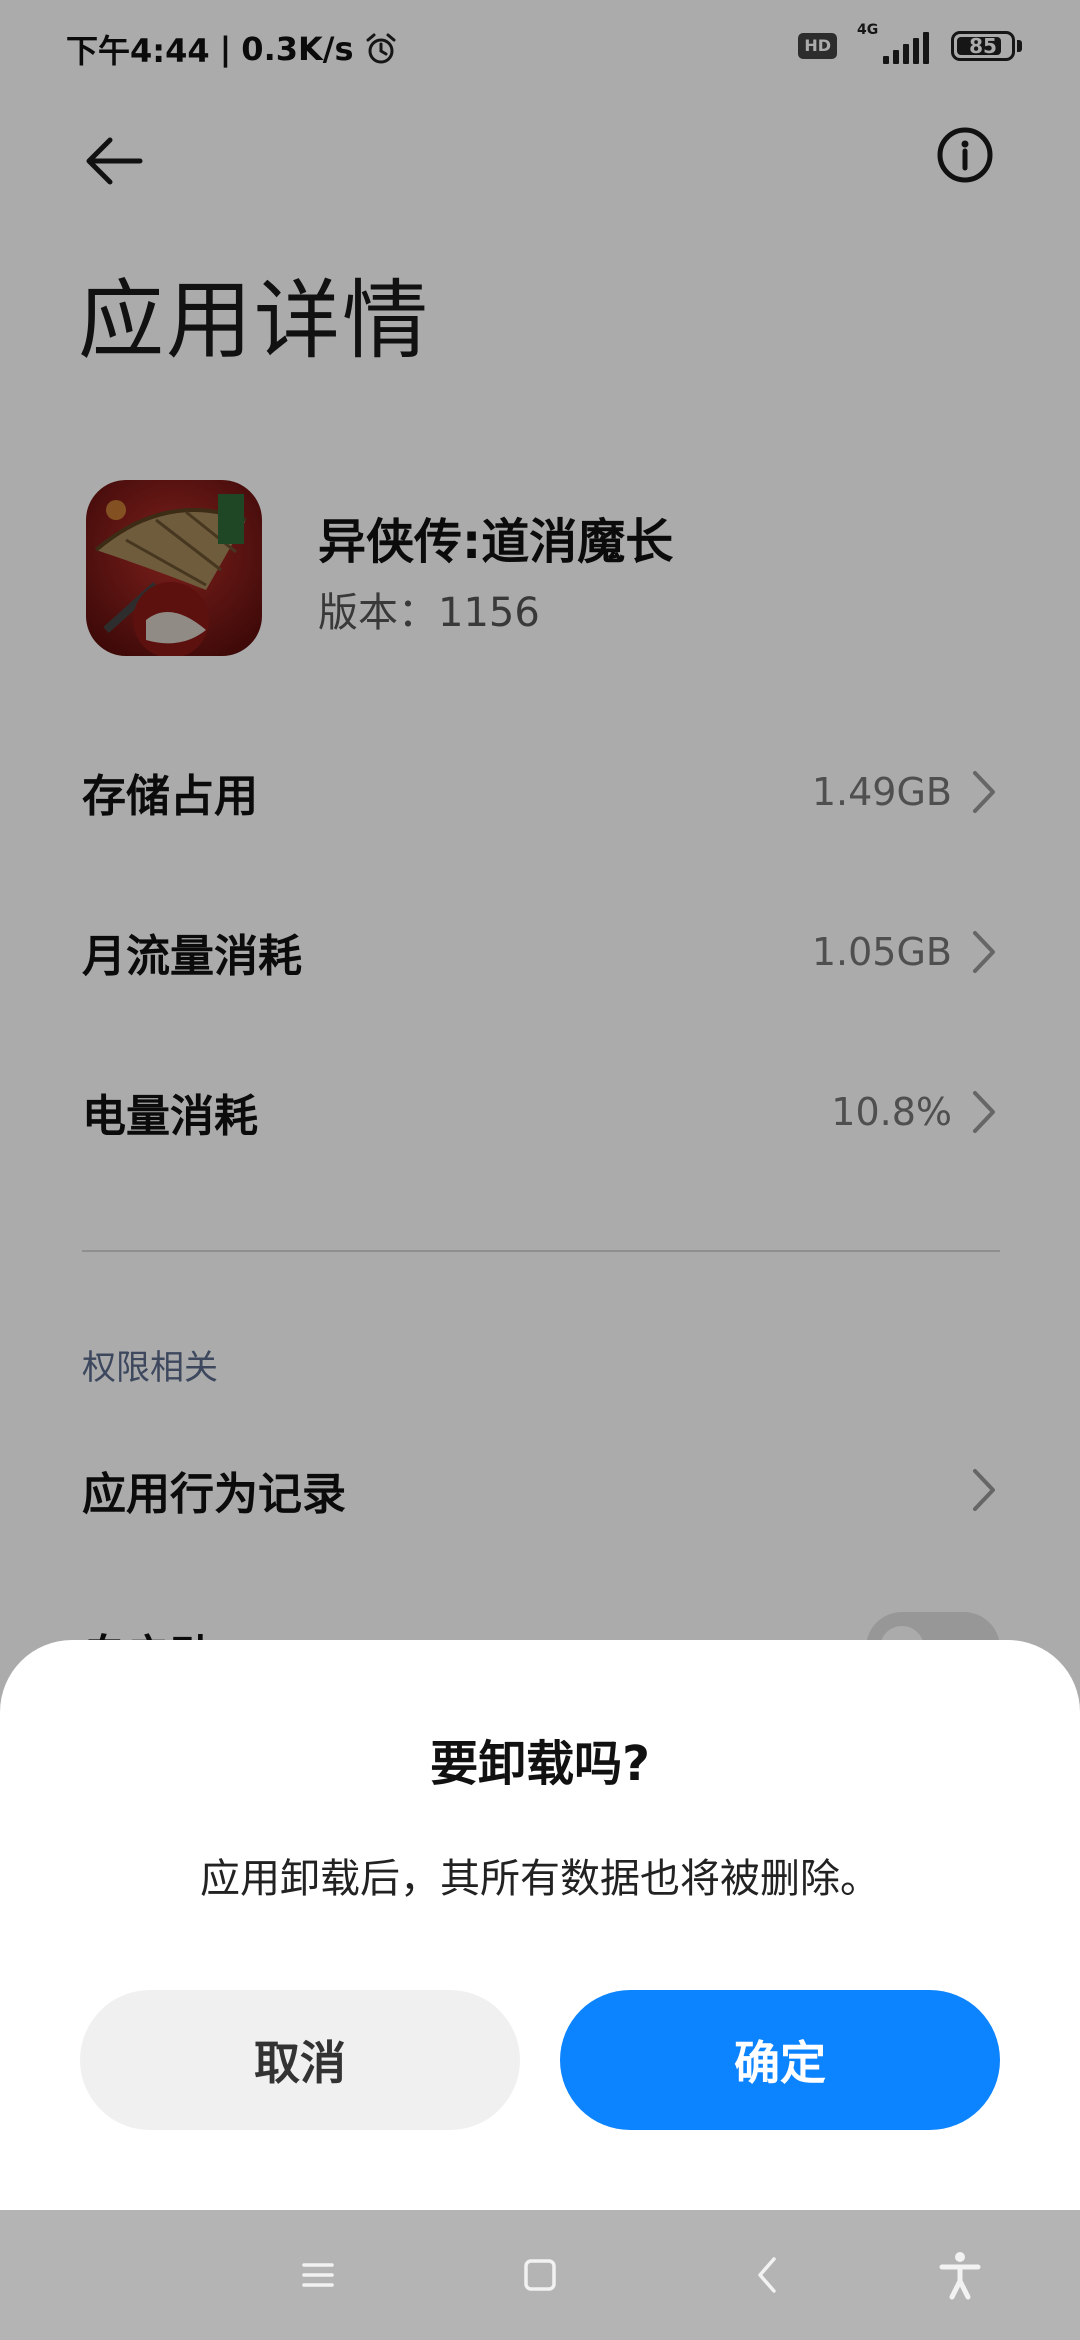 The height and width of the screenshot is (2340, 1080). I want to click on dialog-message: 应用卸载后，其所有数据也将被删除。, so click(540, 1879).